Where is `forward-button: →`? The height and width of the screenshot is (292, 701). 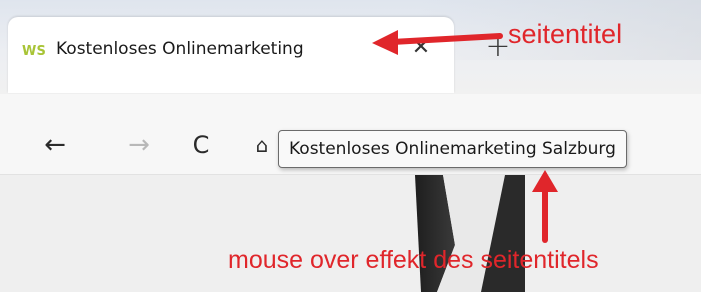 forward-button: → is located at coordinates (139, 145).